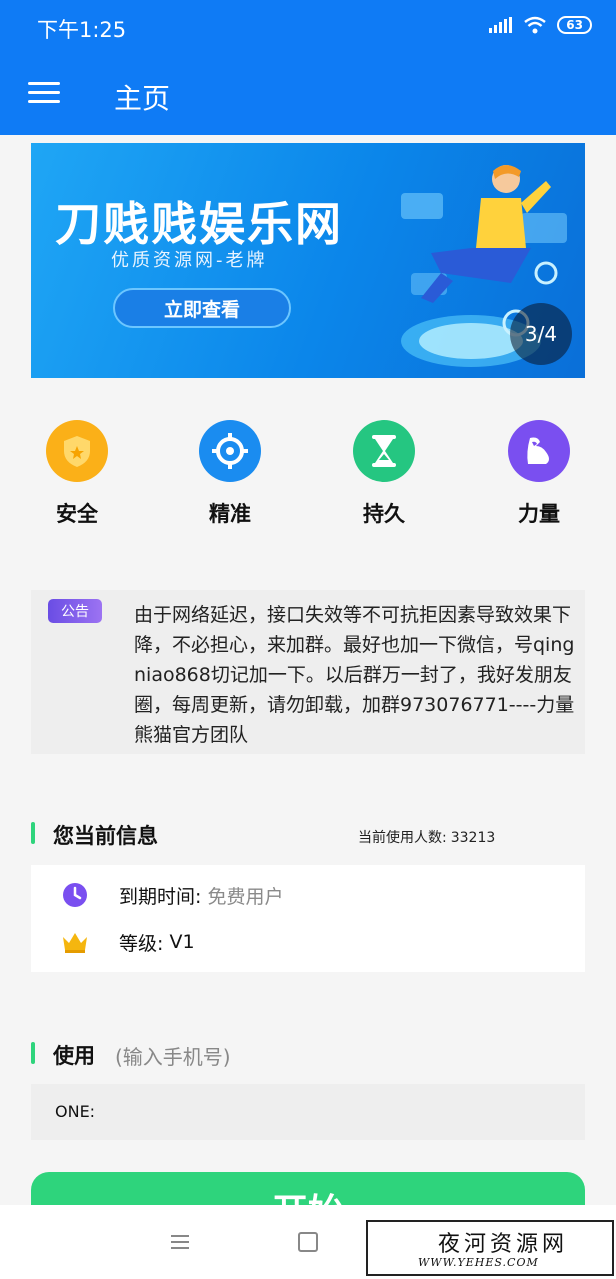 The width and height of the screenshot is (616, 1279). What do you see at coordinates (539, 514) in the screenshot?
I see `feature-label: 力量` at bounding box center [539, 514].